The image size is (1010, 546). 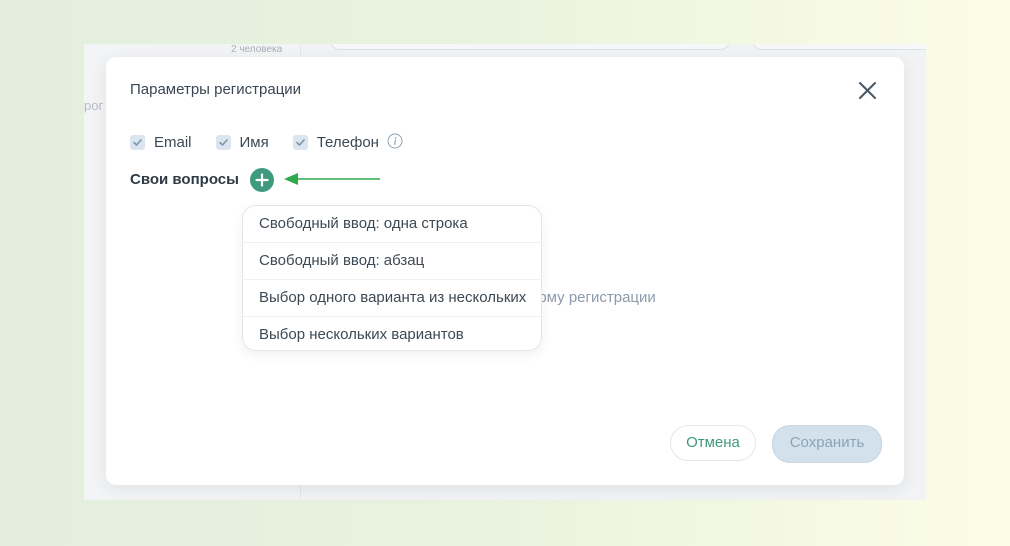 I want to click on background-input, so click(x=530, y=47).